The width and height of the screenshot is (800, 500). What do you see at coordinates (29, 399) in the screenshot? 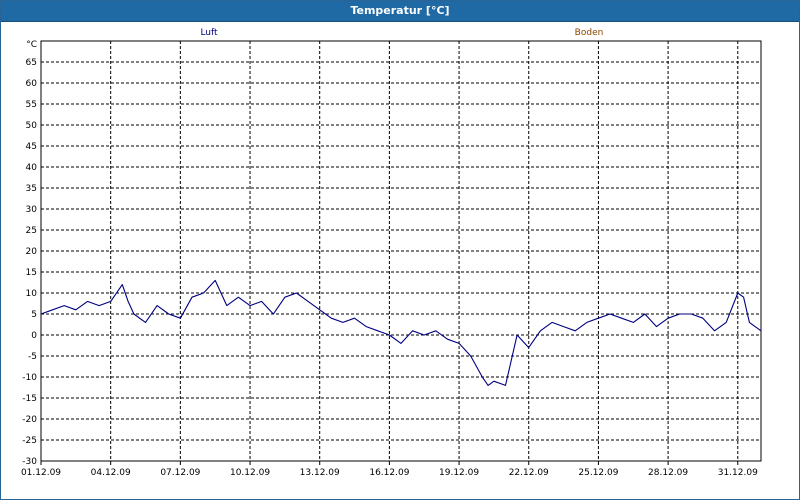
I see `y-tick-label: -15` at bounding box center [29, 399].